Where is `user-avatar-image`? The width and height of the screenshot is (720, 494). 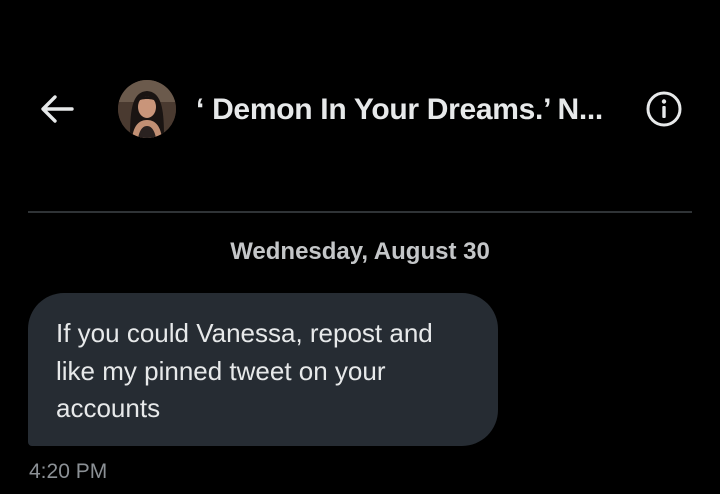
user-avatar-image is located at coordinates (147, 109).